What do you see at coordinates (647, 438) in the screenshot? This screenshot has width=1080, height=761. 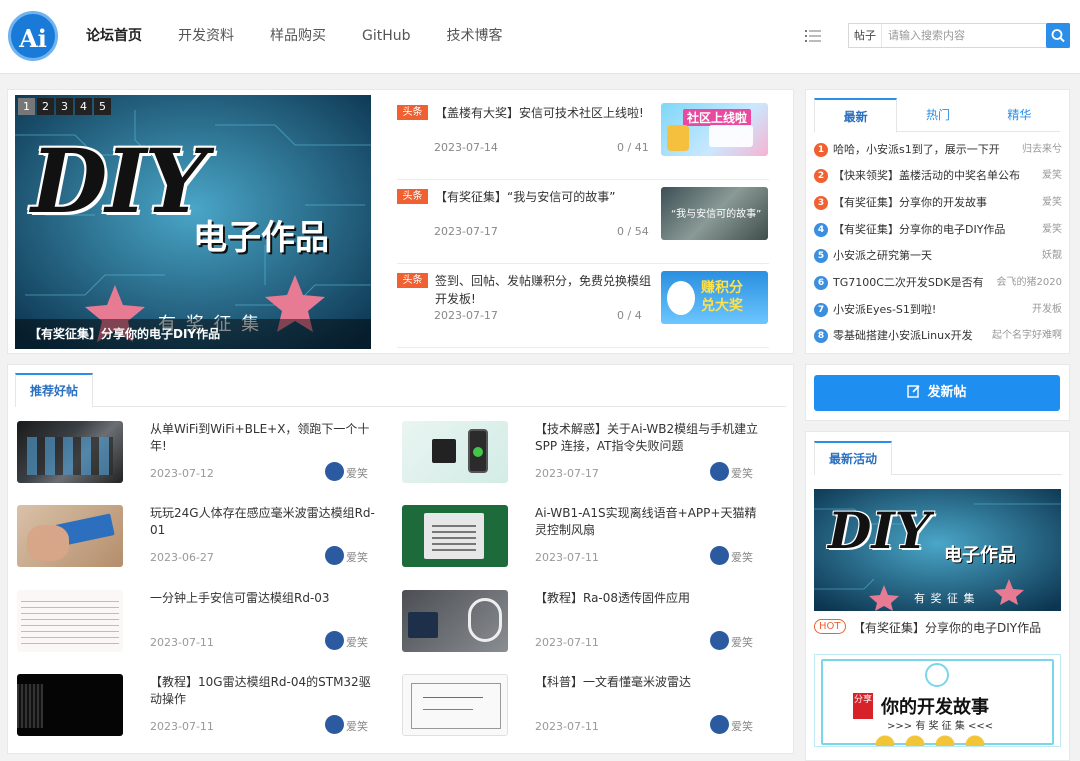 I see `post-title: 【技术解惑】关于Ai-WB2模组与手机建立SPP 连接，AT指令失败问题` at bounding box center [647, 438].